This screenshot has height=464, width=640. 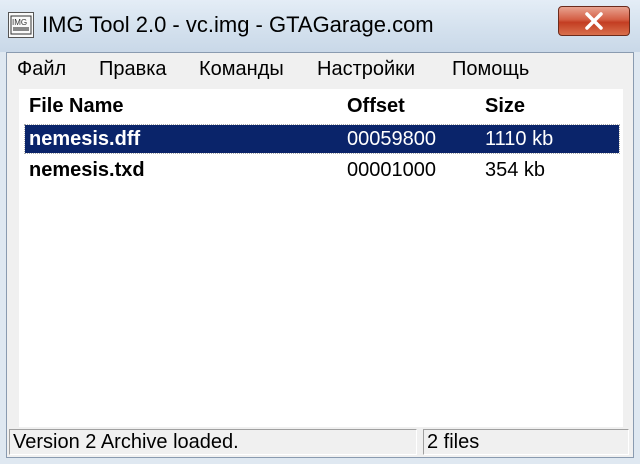 I want to click on column-header-file-name: File Name, so click(x=76, y=106).